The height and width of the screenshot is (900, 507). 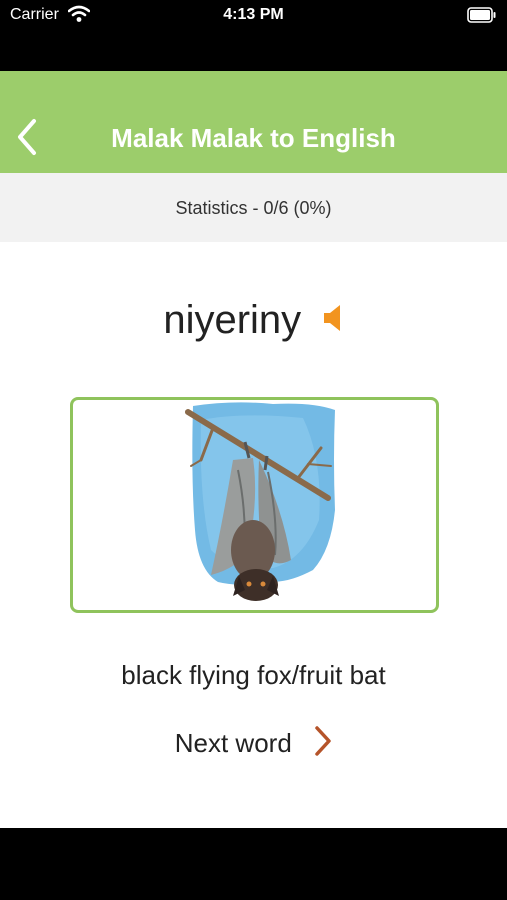 I want to click on bottom-bar, so click(x=253, y=864).